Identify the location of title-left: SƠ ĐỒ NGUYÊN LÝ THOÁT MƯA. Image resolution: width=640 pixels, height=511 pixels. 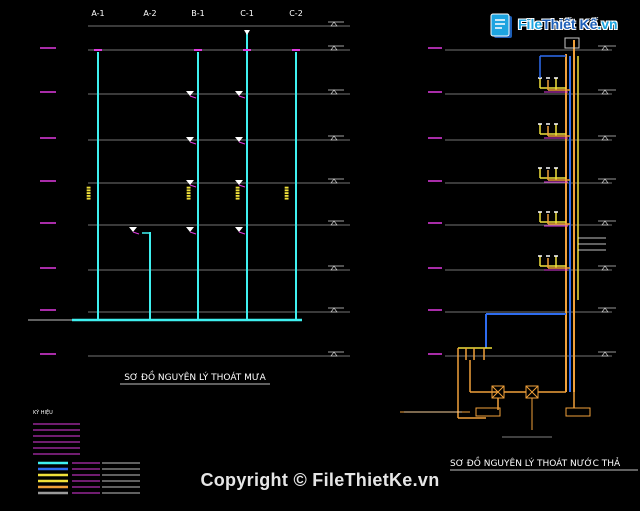
(195, 376).